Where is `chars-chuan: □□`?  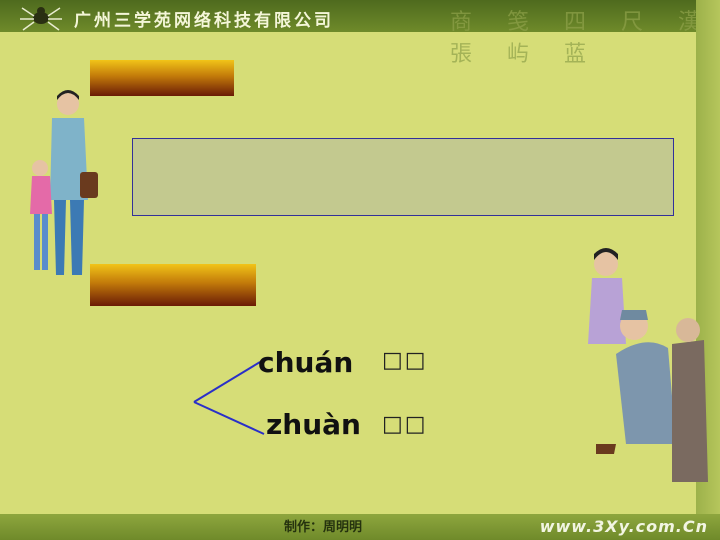 chars-chuan: □□ is located at coordinates (405, 360).